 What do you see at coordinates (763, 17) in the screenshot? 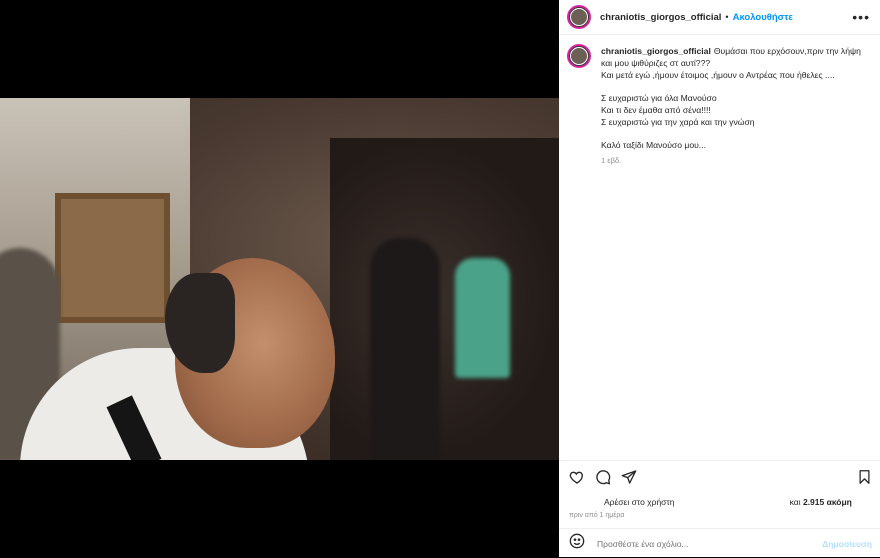
I see `follow-button: Ακολουθήστε` at bounding box center [763, 17].